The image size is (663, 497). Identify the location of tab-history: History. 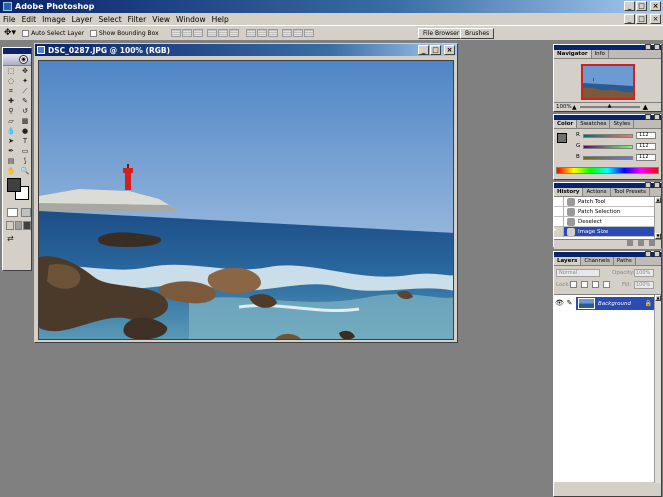
(569, 192).